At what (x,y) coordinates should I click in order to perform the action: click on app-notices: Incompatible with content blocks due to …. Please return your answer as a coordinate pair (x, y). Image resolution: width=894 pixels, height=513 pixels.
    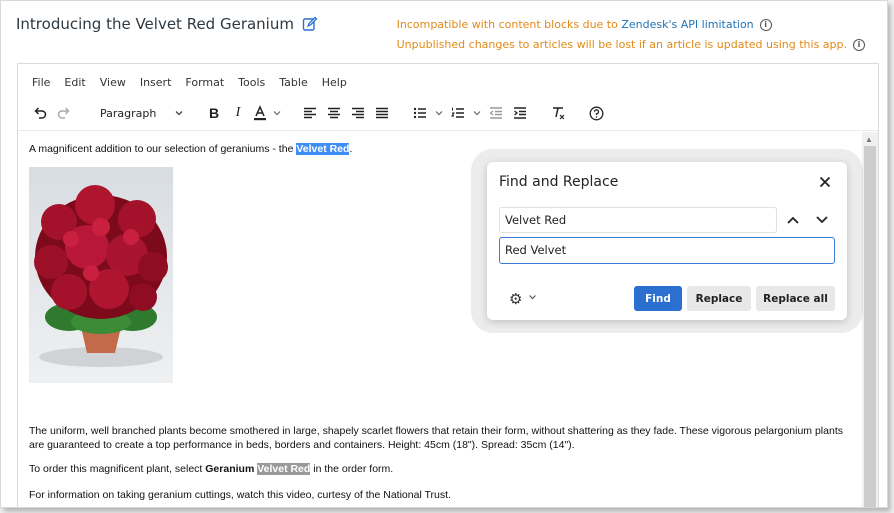
    Looking at the image, I should click on (631, 35).